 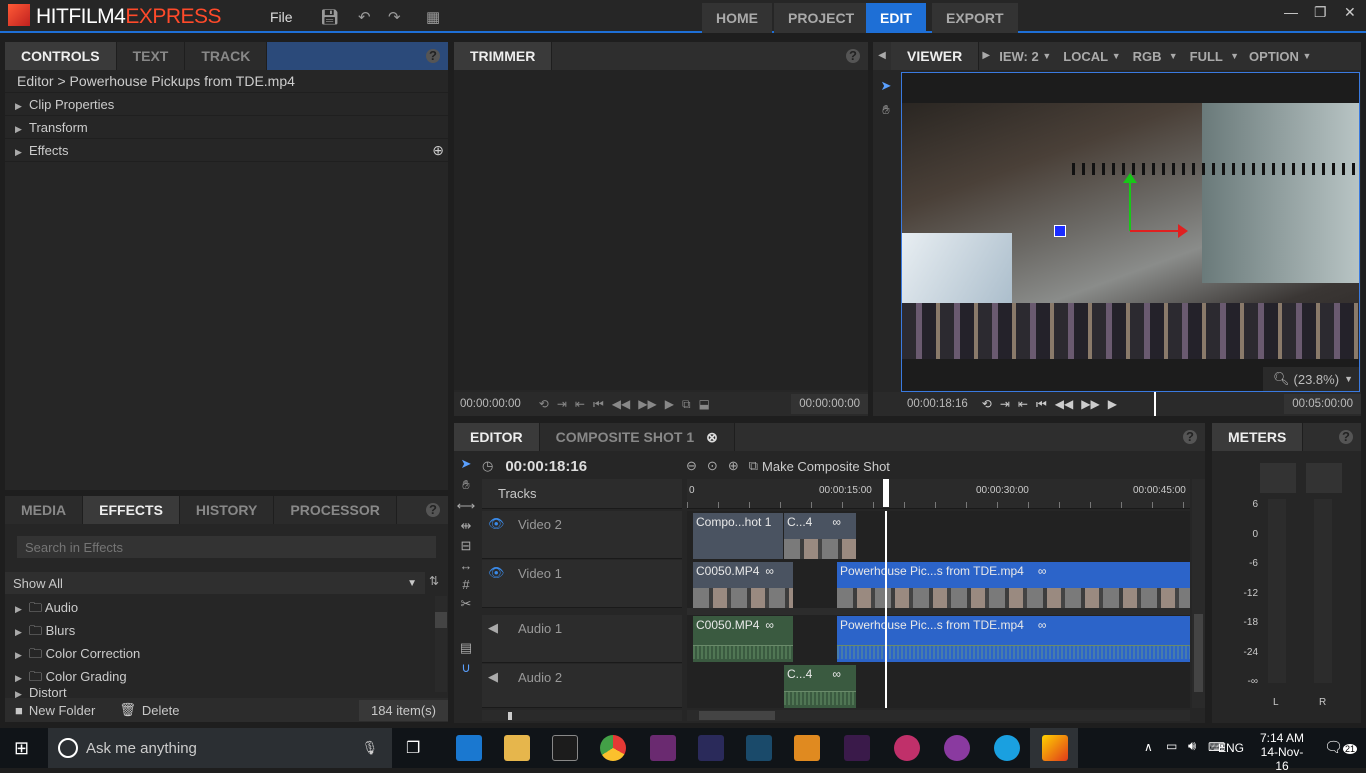 I want to click on track-zoom-slider, so click(x=582, y=715).